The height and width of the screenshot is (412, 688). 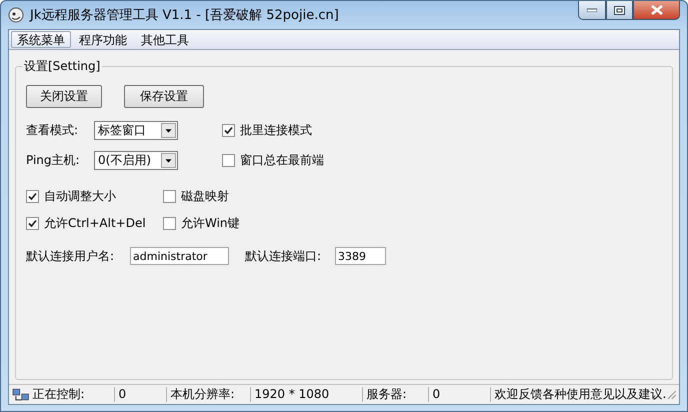 I want to click on settings-button: 关闭设置, so click(x=64, y=96).